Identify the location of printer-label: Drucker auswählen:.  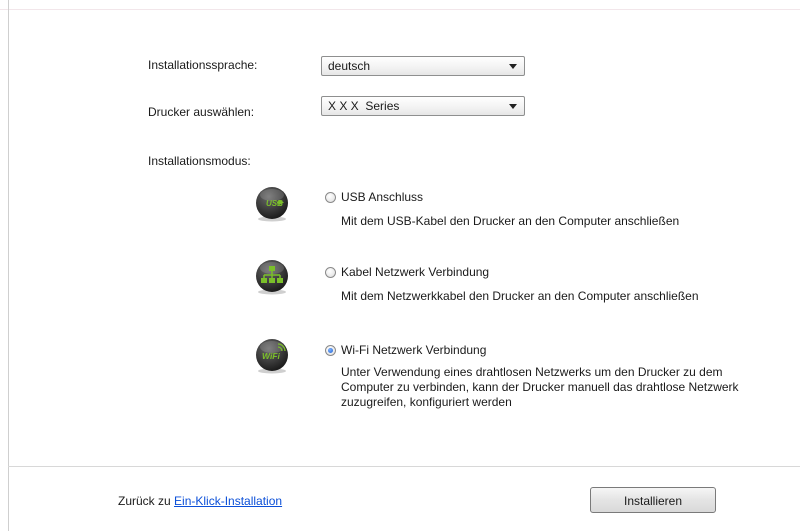
(201, 112).